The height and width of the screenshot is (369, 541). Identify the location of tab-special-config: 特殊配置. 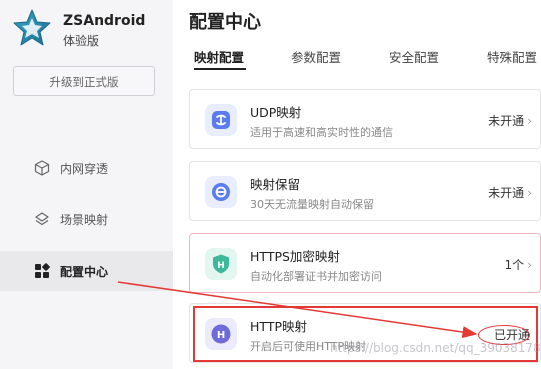
(512, 56).